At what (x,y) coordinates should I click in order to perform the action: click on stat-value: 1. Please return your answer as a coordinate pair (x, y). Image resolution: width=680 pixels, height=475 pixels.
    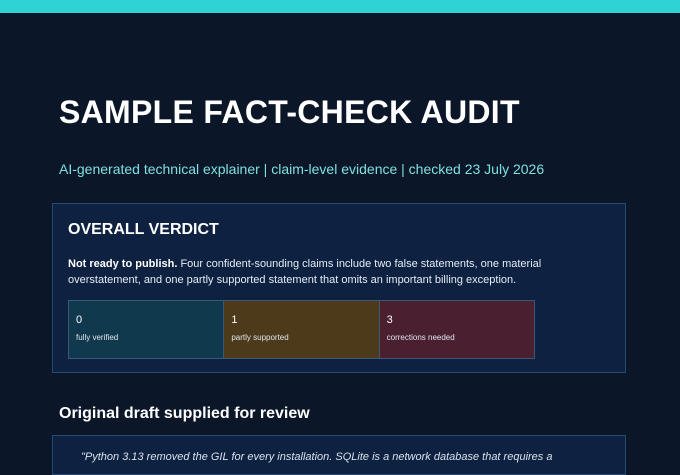
    Looking at the image, I should click on (234, 320).